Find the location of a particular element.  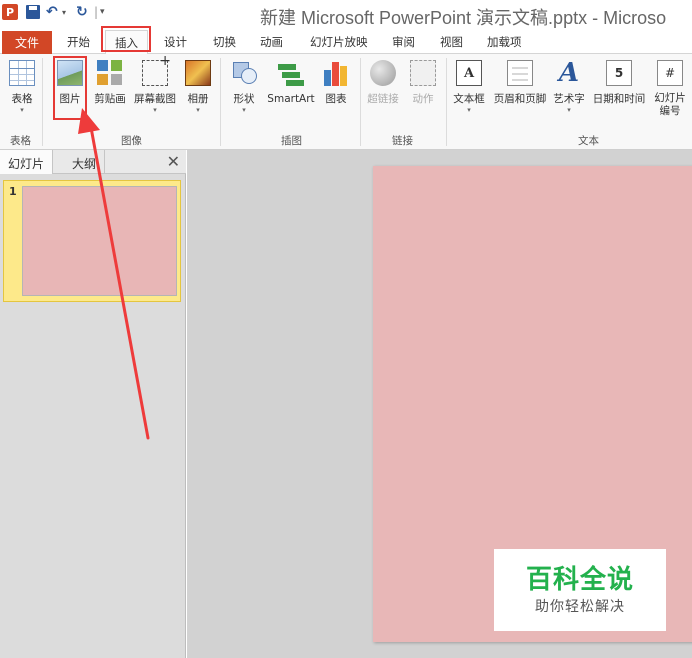

chart-button: 图表 is located at coordinates (336, 83).